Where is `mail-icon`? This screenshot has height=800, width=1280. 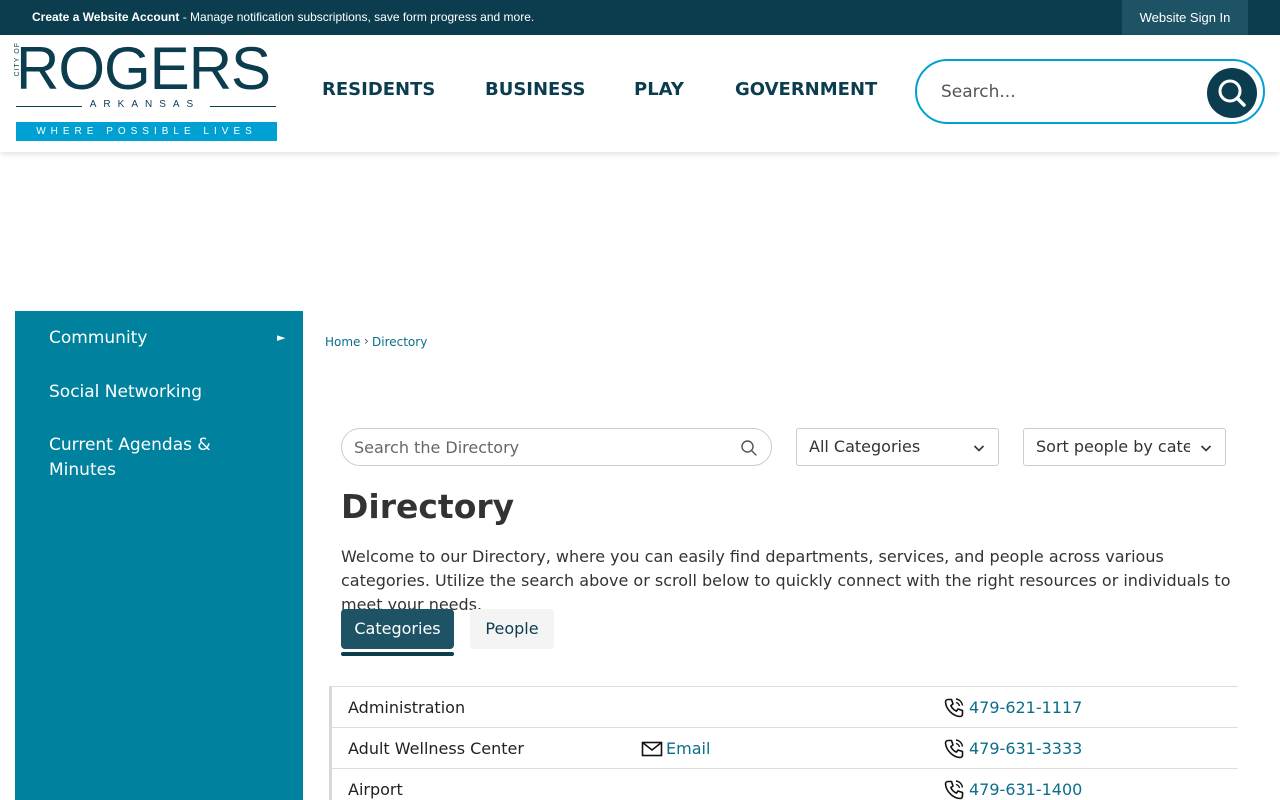 mail-icon is located at coordinates (652, 749).